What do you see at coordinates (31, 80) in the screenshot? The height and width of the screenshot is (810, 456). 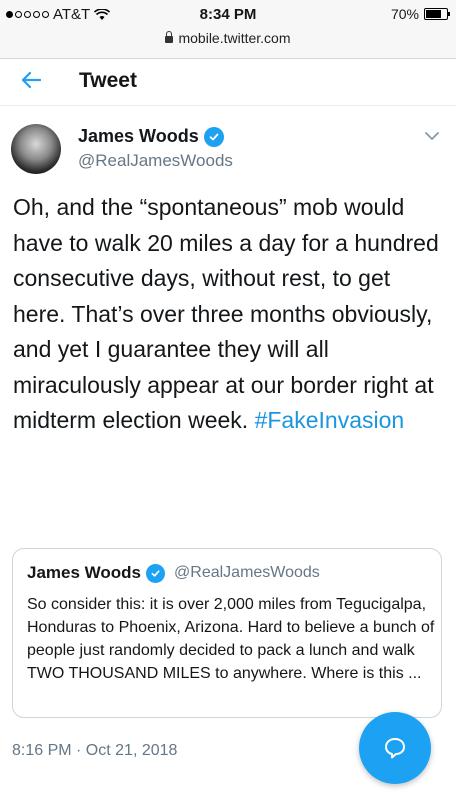 I see `back-arrow-icon` at bounding box center [31, 80].